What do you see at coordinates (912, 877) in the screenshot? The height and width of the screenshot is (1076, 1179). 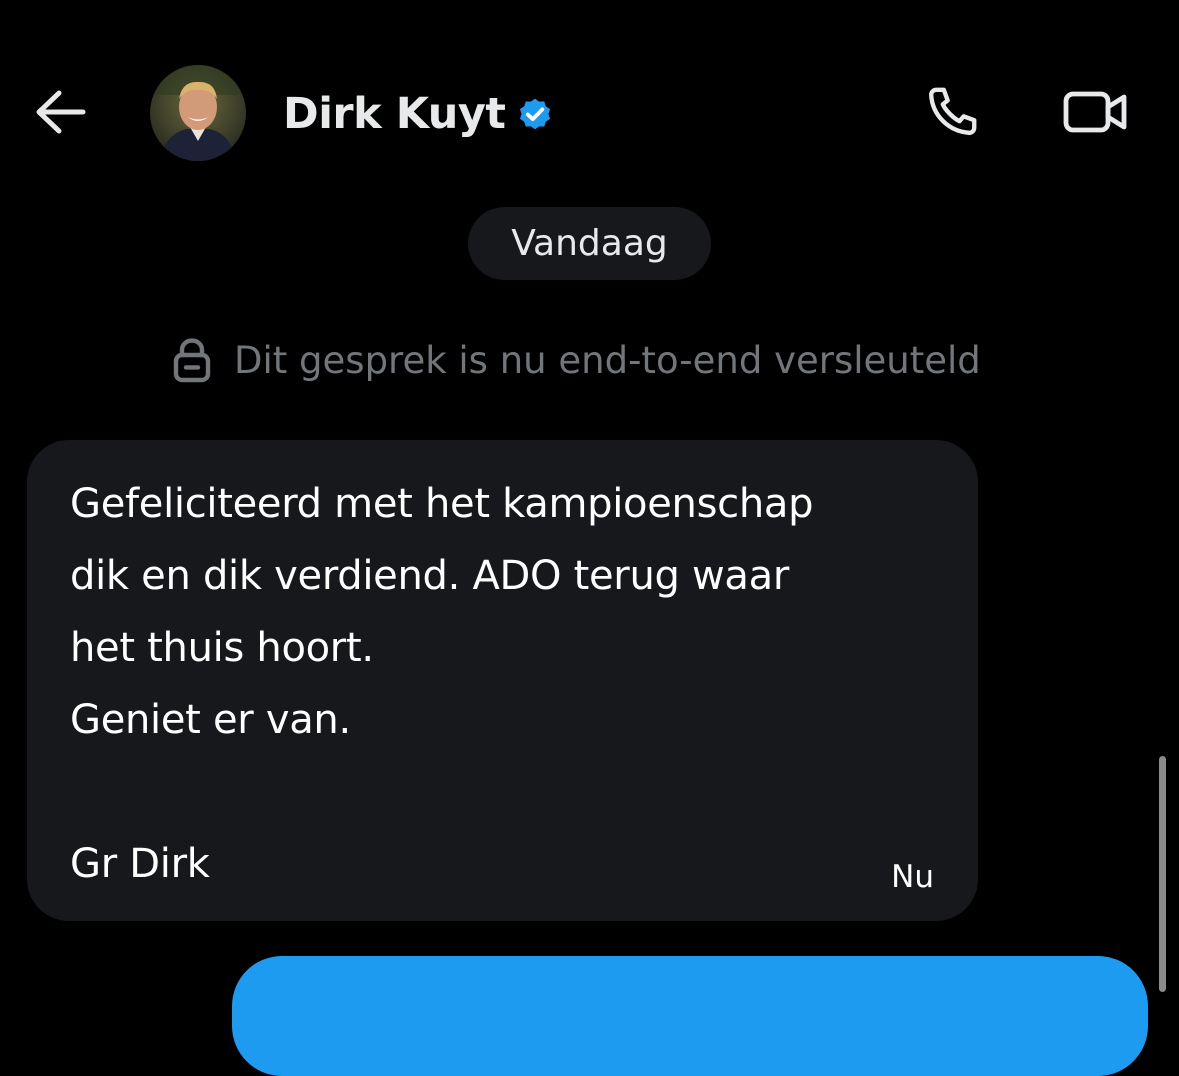 I see `message-timestamp: Nu` at bounding box center [912, 877].